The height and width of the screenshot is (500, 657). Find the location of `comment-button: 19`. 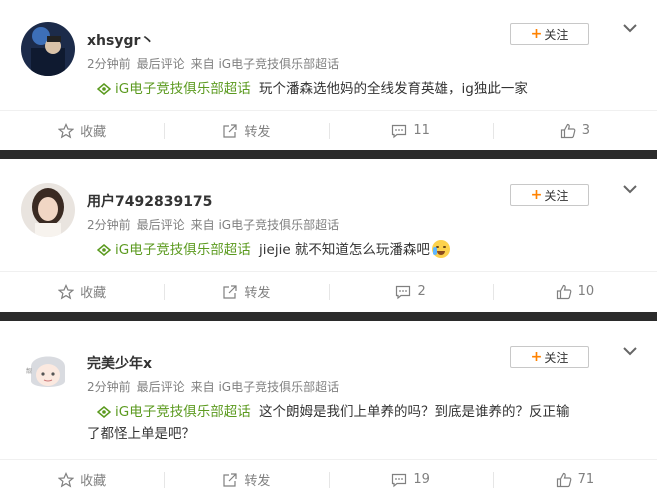

comment-button: 19 is located at coordinates (410, 479).